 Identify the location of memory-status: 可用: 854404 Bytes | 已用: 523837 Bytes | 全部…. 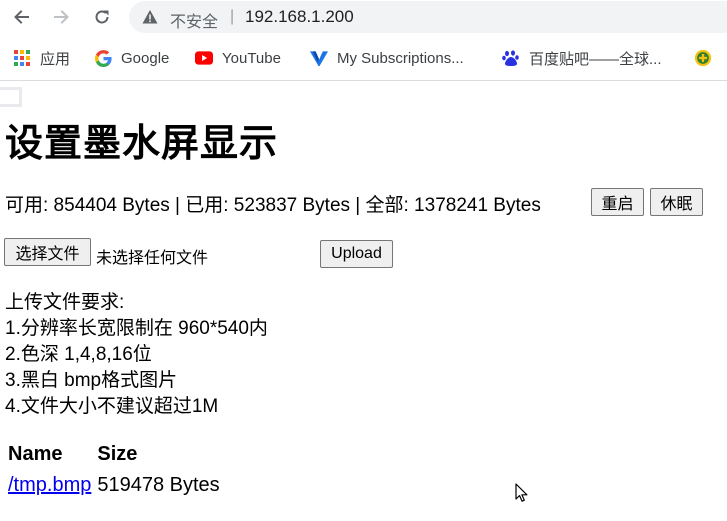
(273, 205).